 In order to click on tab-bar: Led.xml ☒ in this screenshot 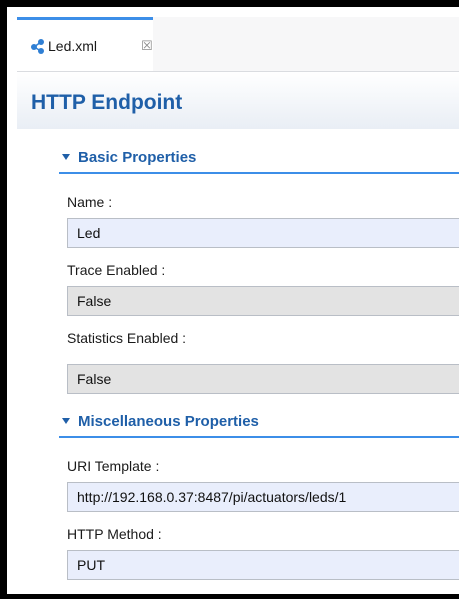, I will do `click(233, 39)`.